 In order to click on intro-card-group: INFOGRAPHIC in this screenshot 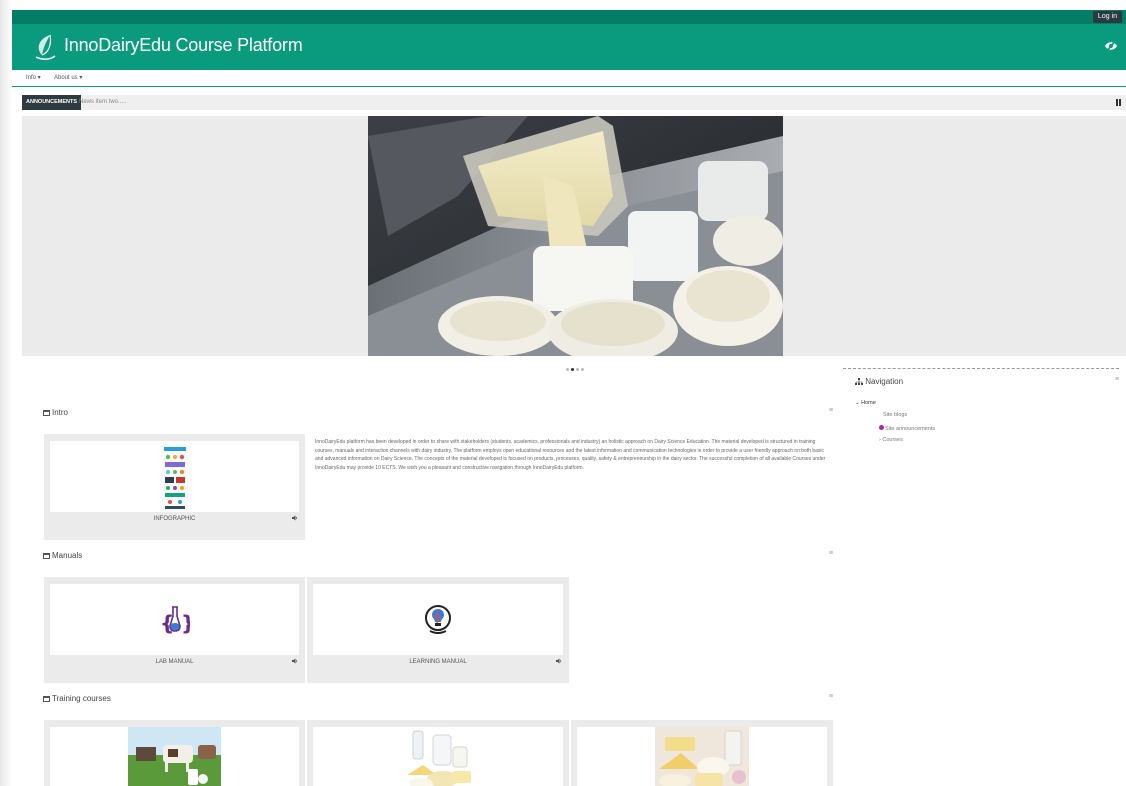, I will do `click(174, 487)`.